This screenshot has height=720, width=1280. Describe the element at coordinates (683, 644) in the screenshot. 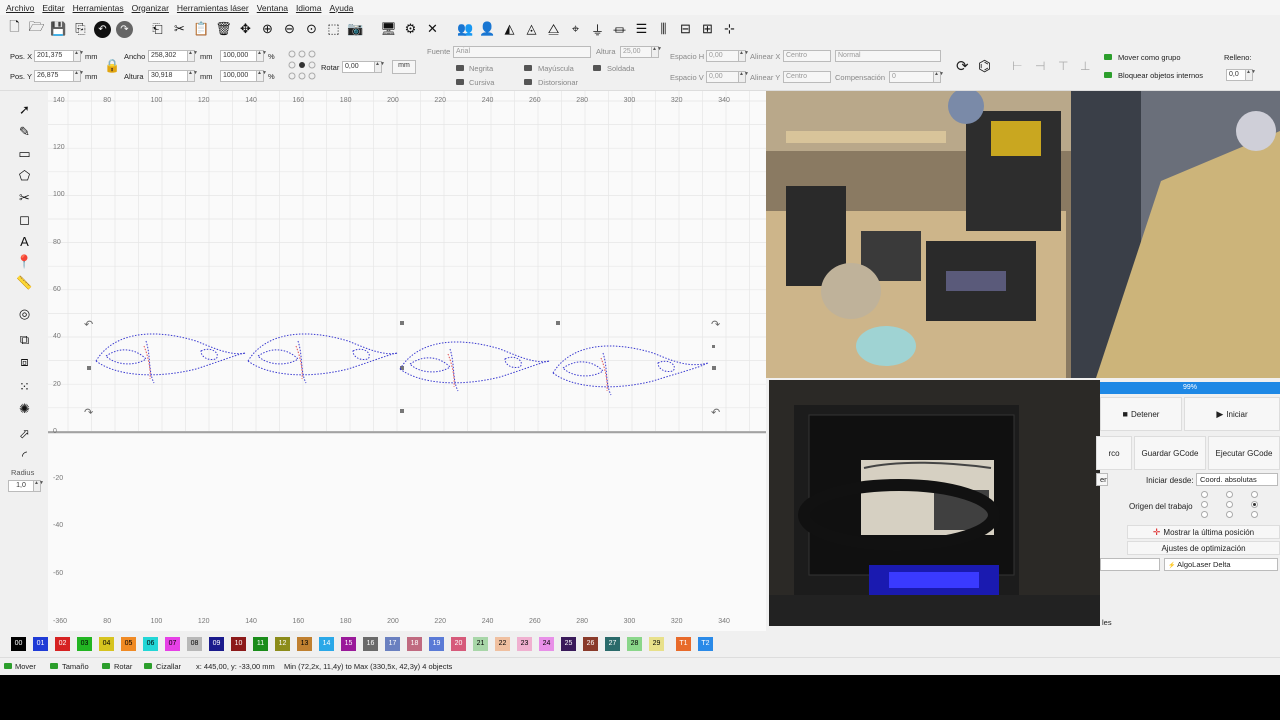

I see `layer-swatch-T1: T1` at that location.